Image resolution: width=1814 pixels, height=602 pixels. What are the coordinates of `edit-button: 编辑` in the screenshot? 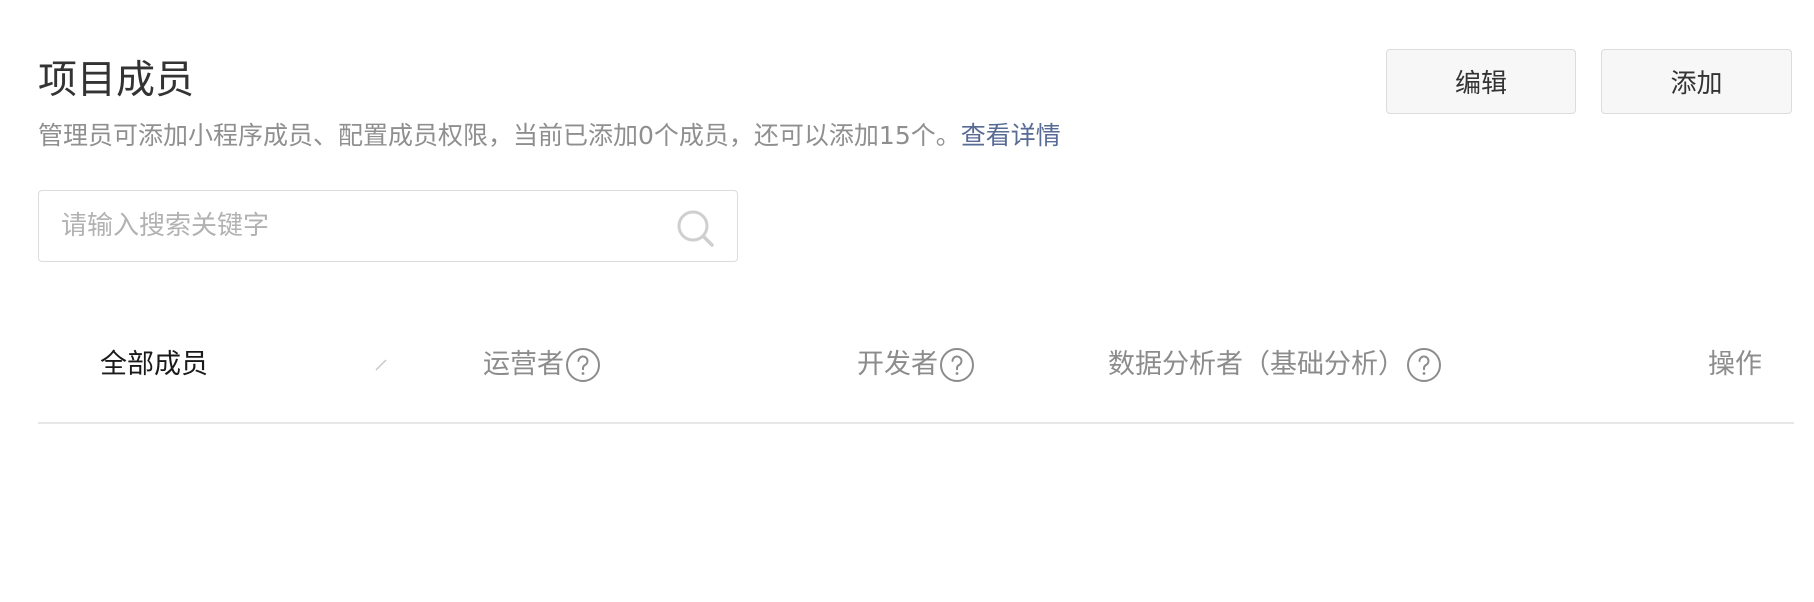 It's located at (1481, 81).